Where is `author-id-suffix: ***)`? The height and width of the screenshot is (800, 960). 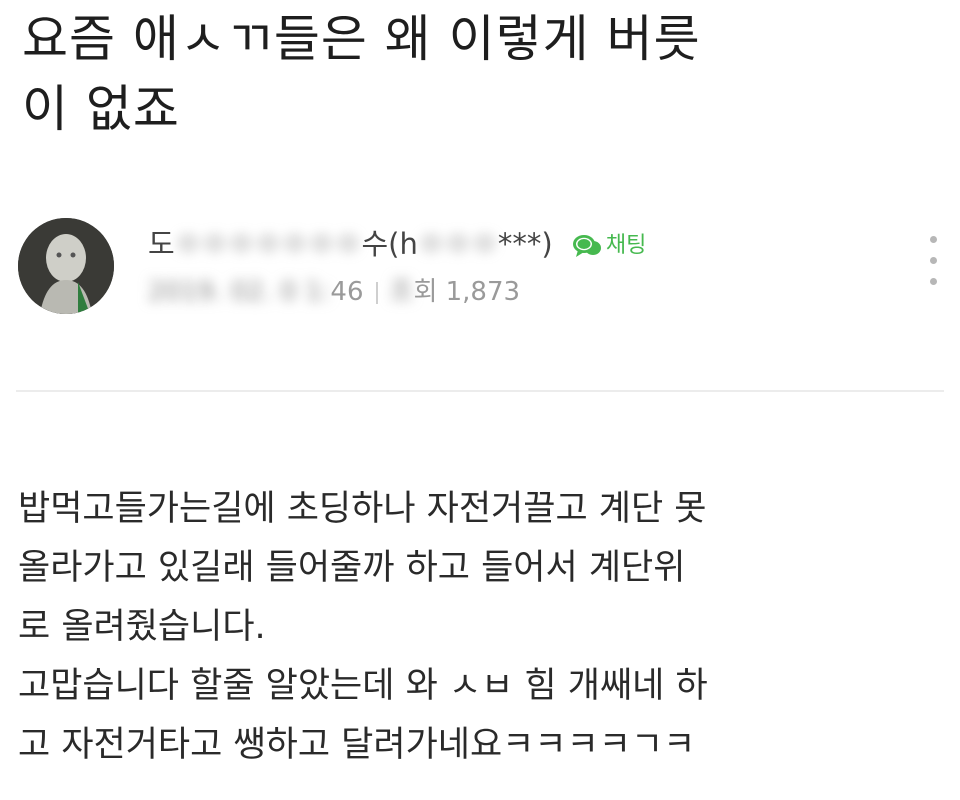
author-id-suffix: ***) is located at coordinates (525, 244).